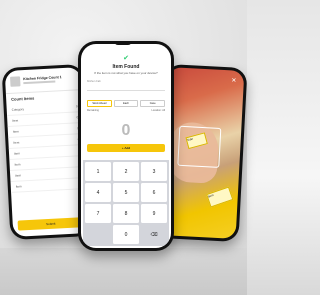  What do you see at coordinates (199, 146) in the screenshot?
I see `scan-frame` at bounding box center [199, 146].